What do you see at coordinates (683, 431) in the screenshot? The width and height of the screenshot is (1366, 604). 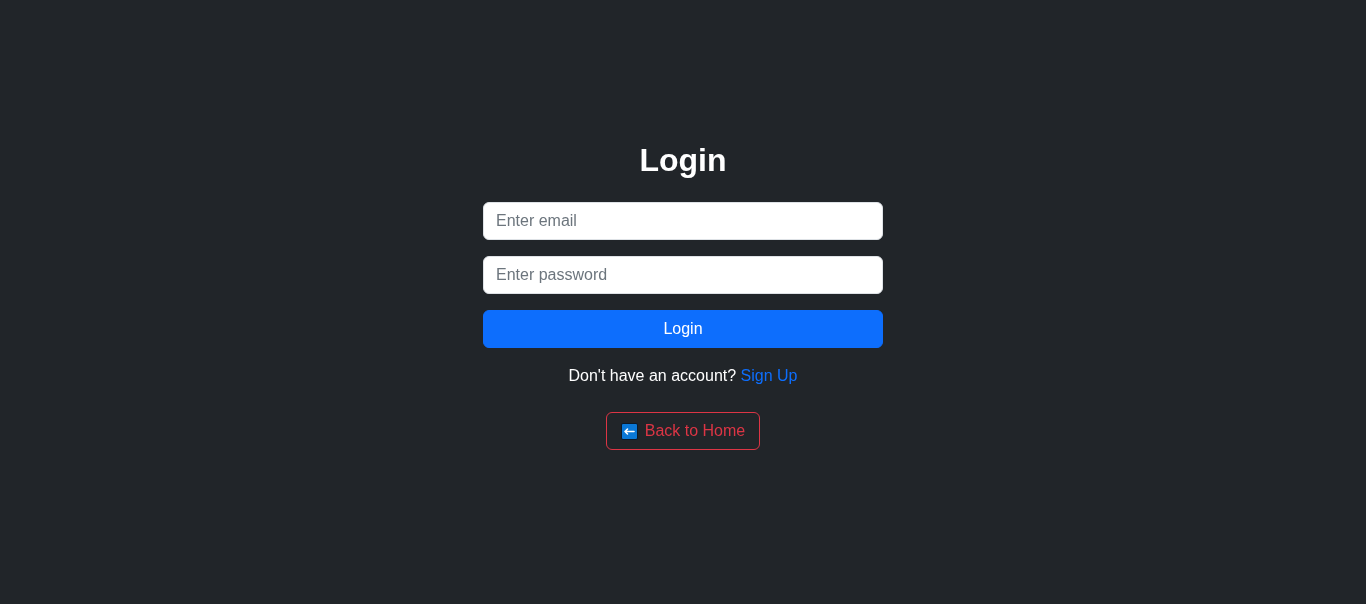 I see `back-to-home-button: Back to Home` at bounding box center [683, 431].